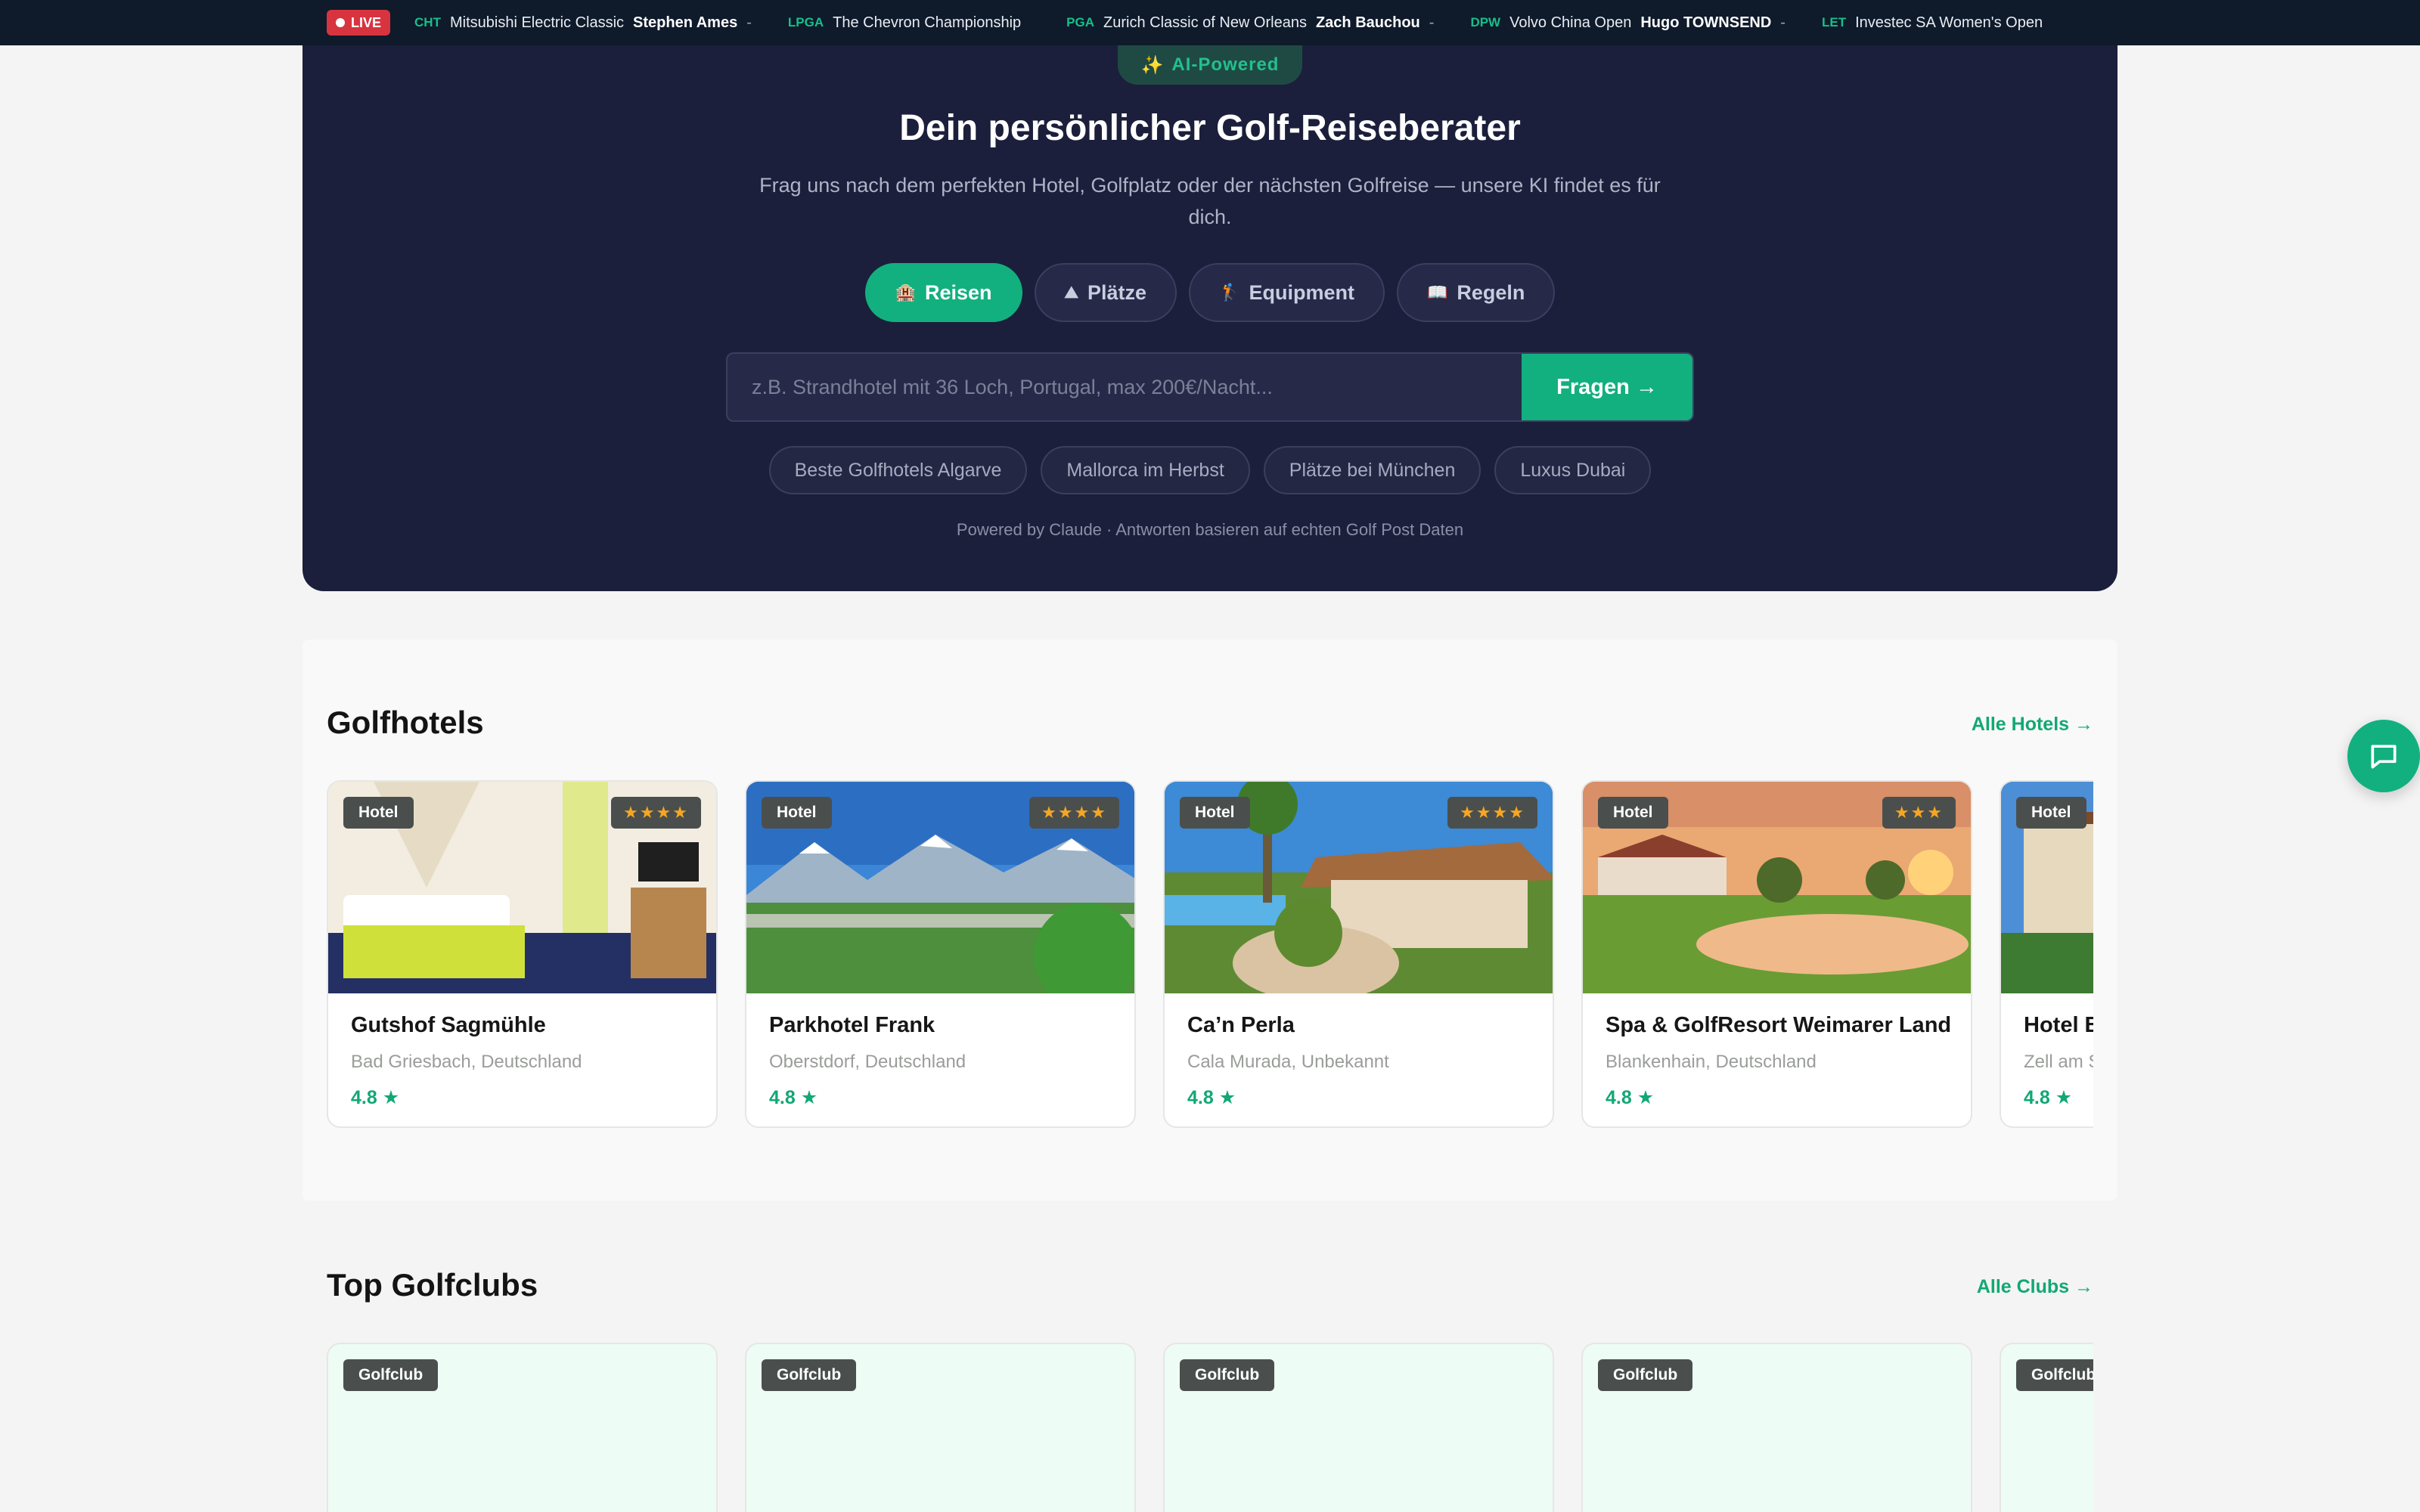  What do you see at coordinates (1491, 292) in the screenshot?
I see `tab-label: Regeln` at bounding box center [1491, 292].